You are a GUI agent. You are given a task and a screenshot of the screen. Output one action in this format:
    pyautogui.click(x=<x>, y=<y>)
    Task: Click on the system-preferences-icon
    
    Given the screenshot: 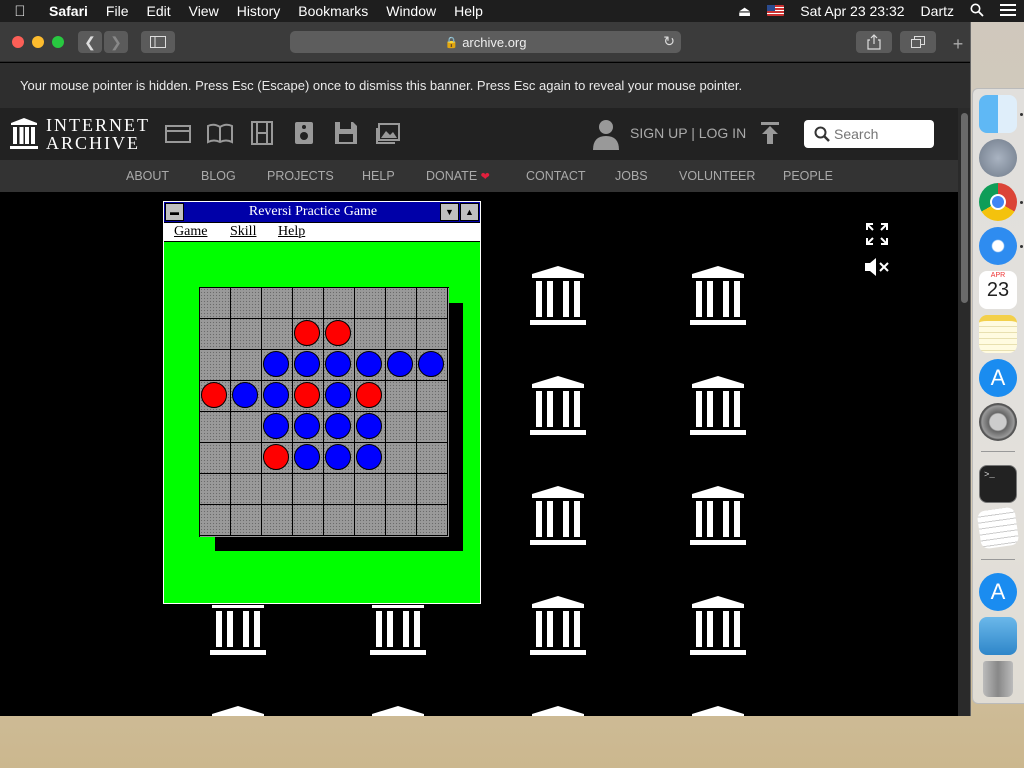 What is the action you would take?
    pyautogui.click(x=998, y=422)
    